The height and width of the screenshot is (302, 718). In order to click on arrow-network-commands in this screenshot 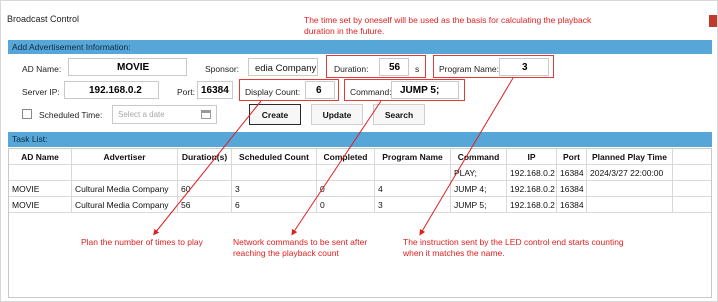, I will do `click(336, 168)`.